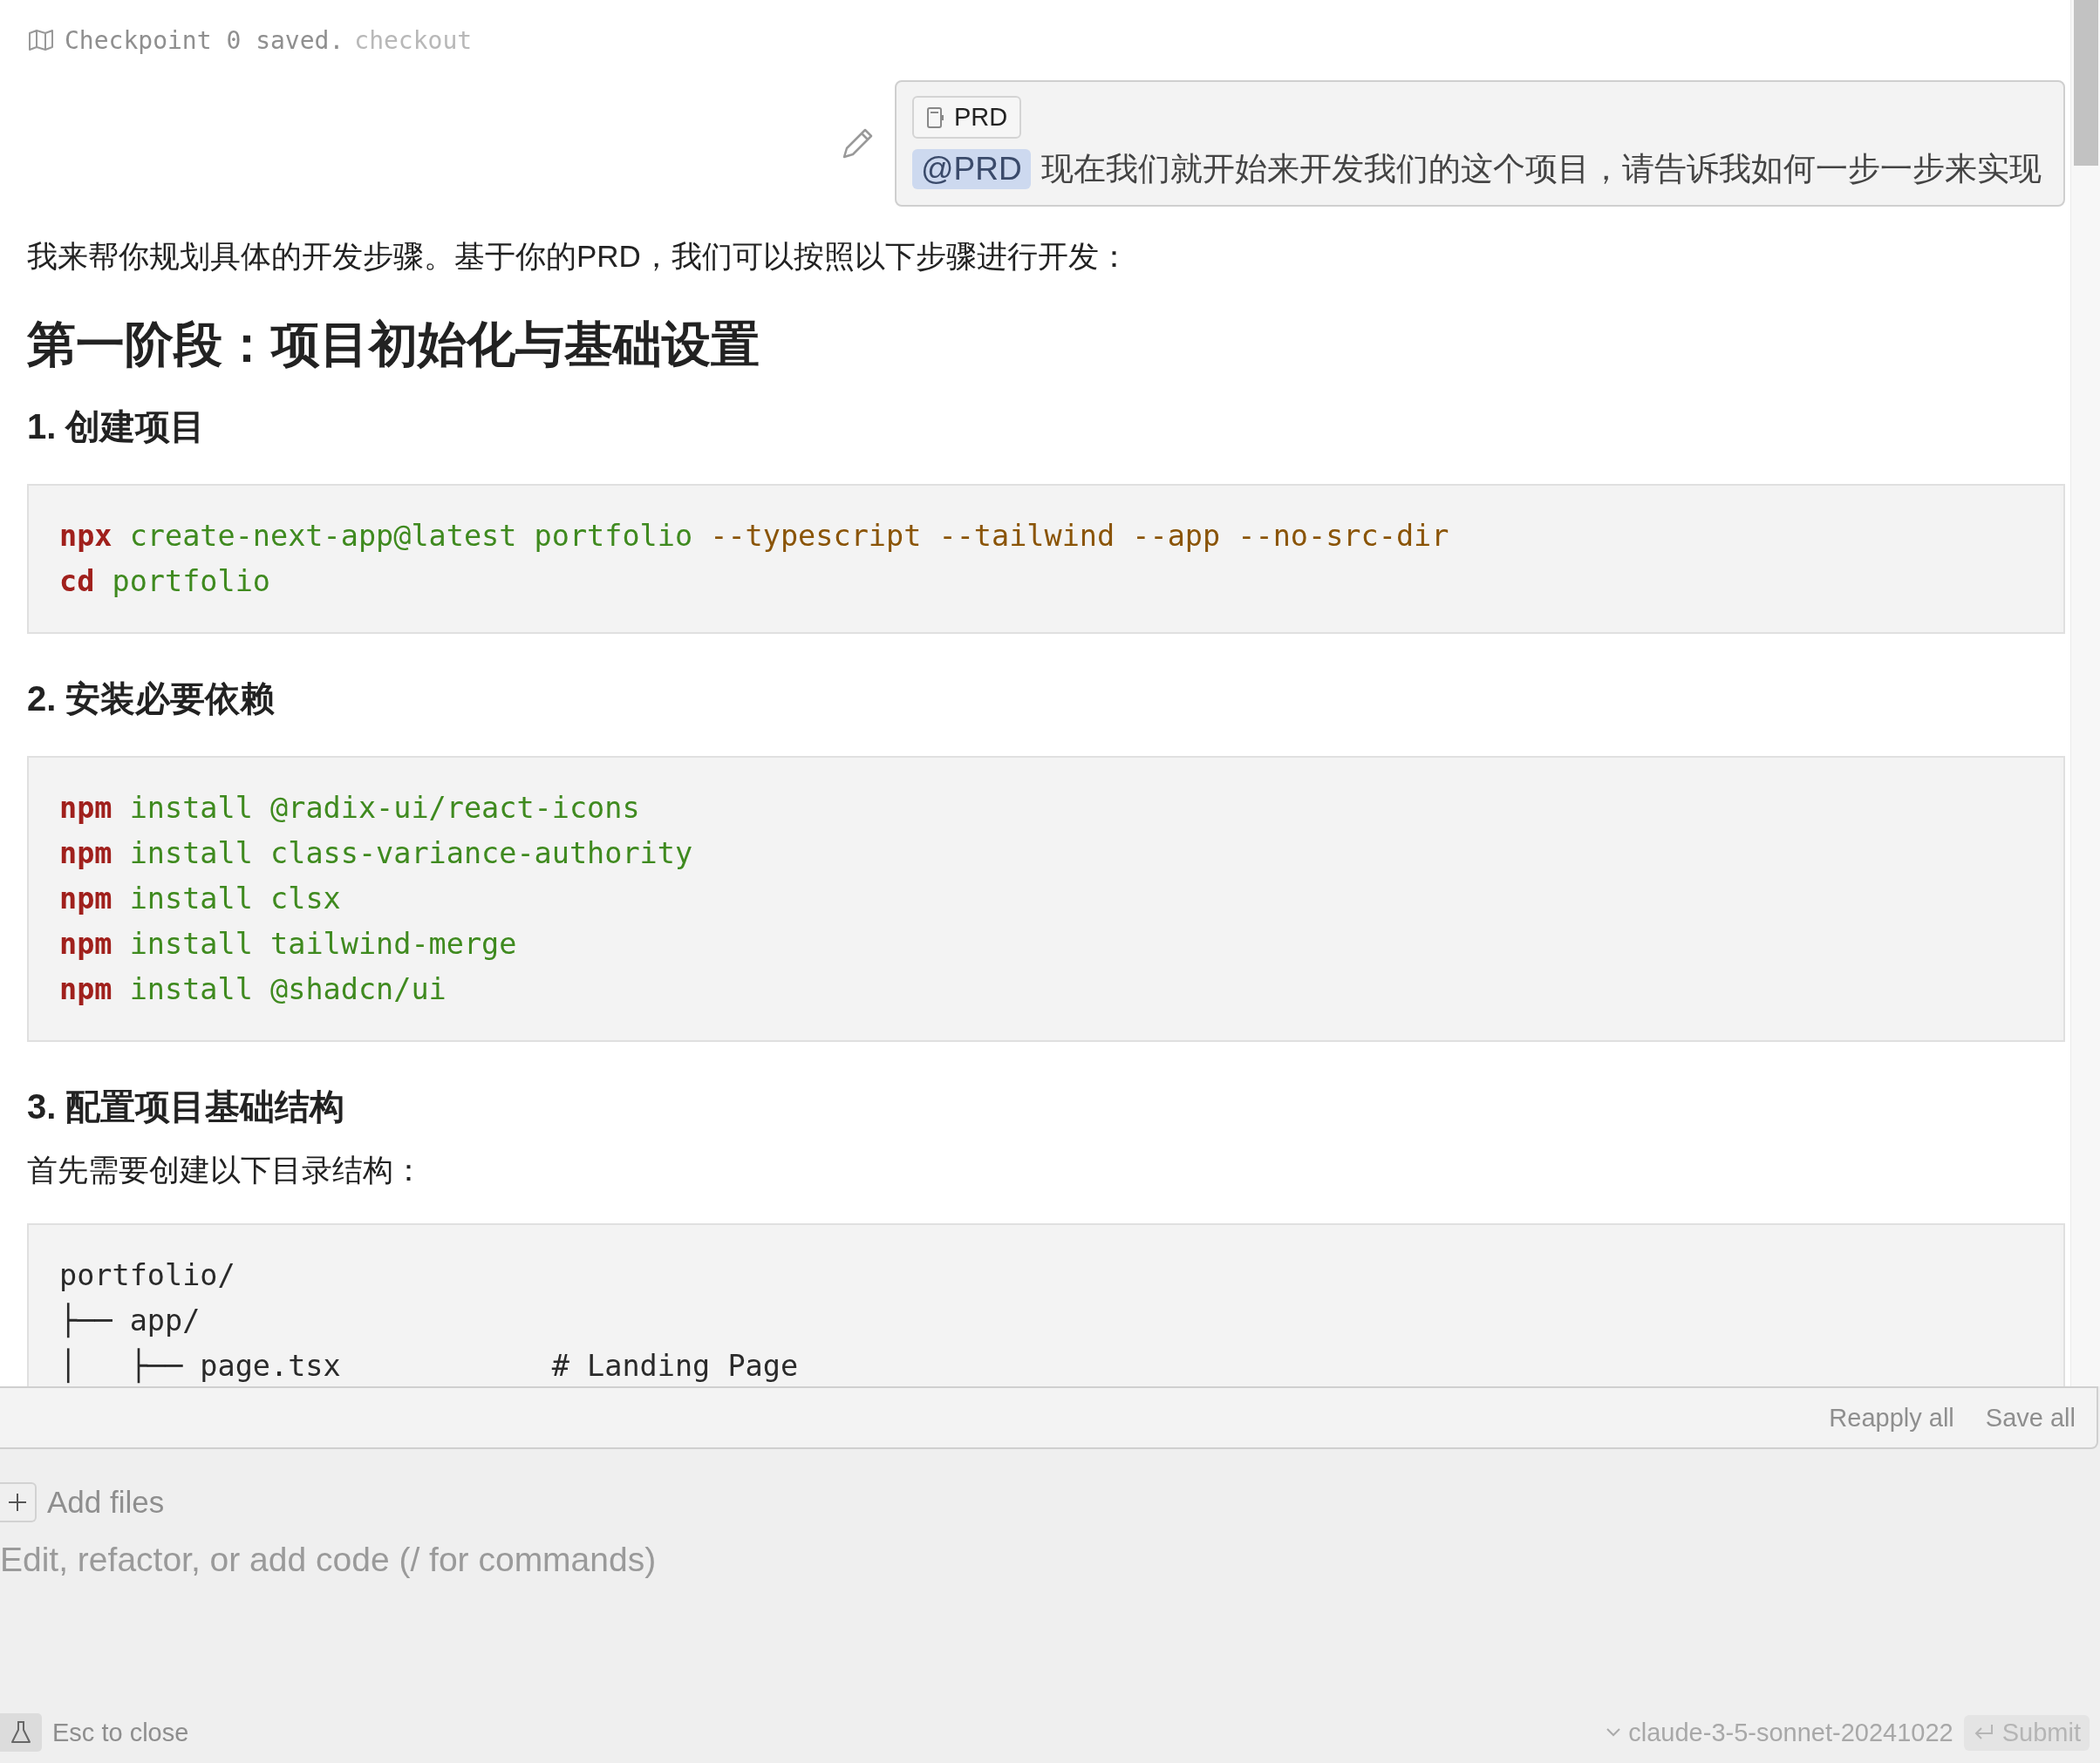  I want to click on code-line: npx create-next-app@latest portfolio --typescript --tailwind --app --no-src-dir, so click(754, 536).